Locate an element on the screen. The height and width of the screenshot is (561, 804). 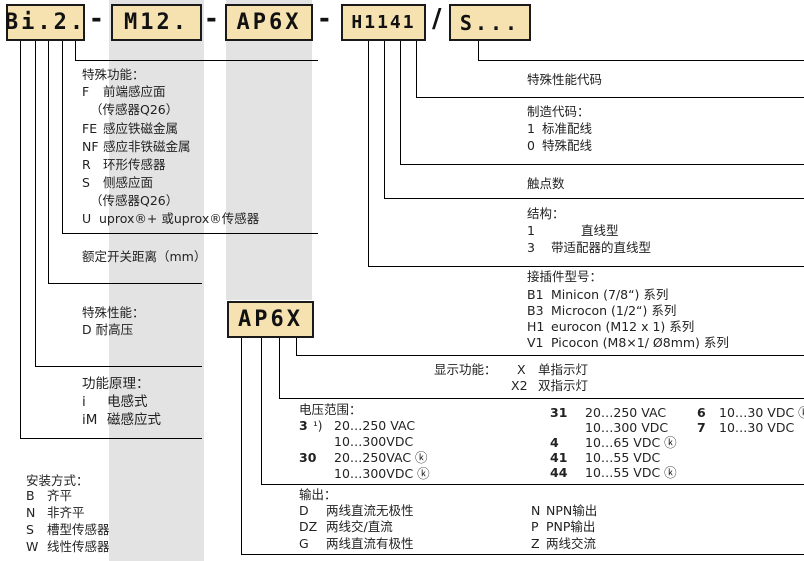
display-function-title: 显示功能： is located at coordinates (465, 369).